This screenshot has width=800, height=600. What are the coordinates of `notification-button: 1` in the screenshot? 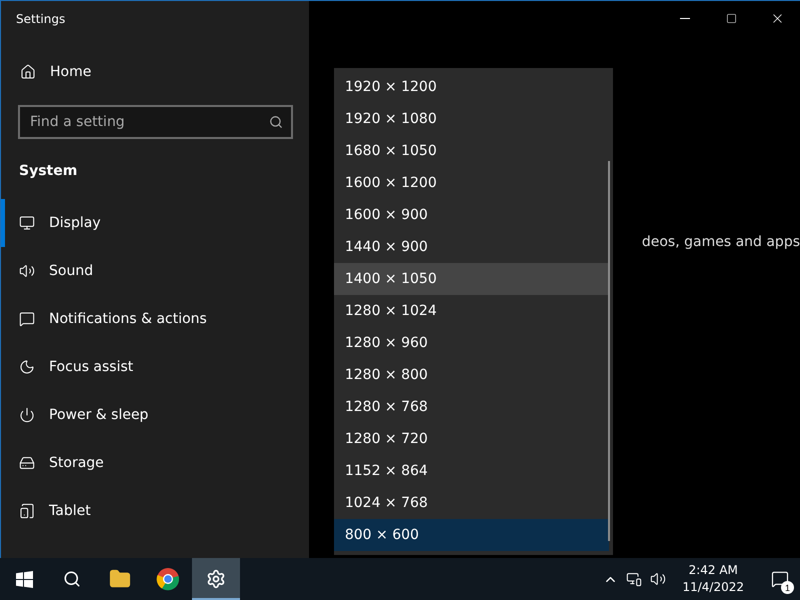 It's located at (780, 579).